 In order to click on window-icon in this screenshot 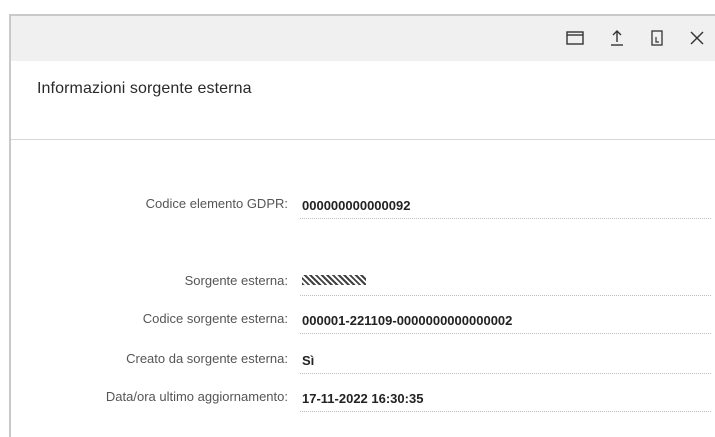, I will do `click(575, 38)`.